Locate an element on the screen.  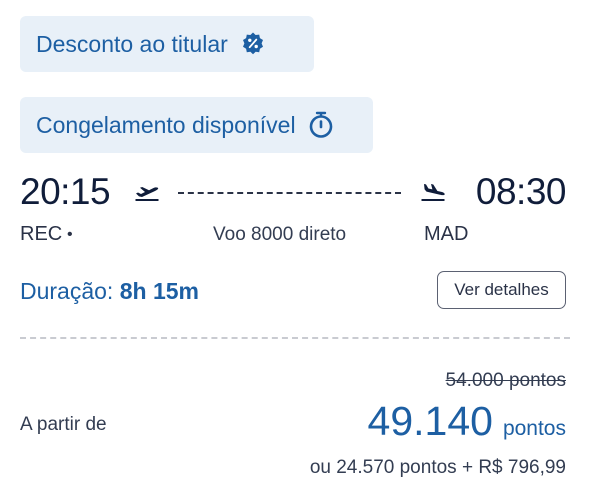
stopwatch-icon is located at coordinates (321, 124).